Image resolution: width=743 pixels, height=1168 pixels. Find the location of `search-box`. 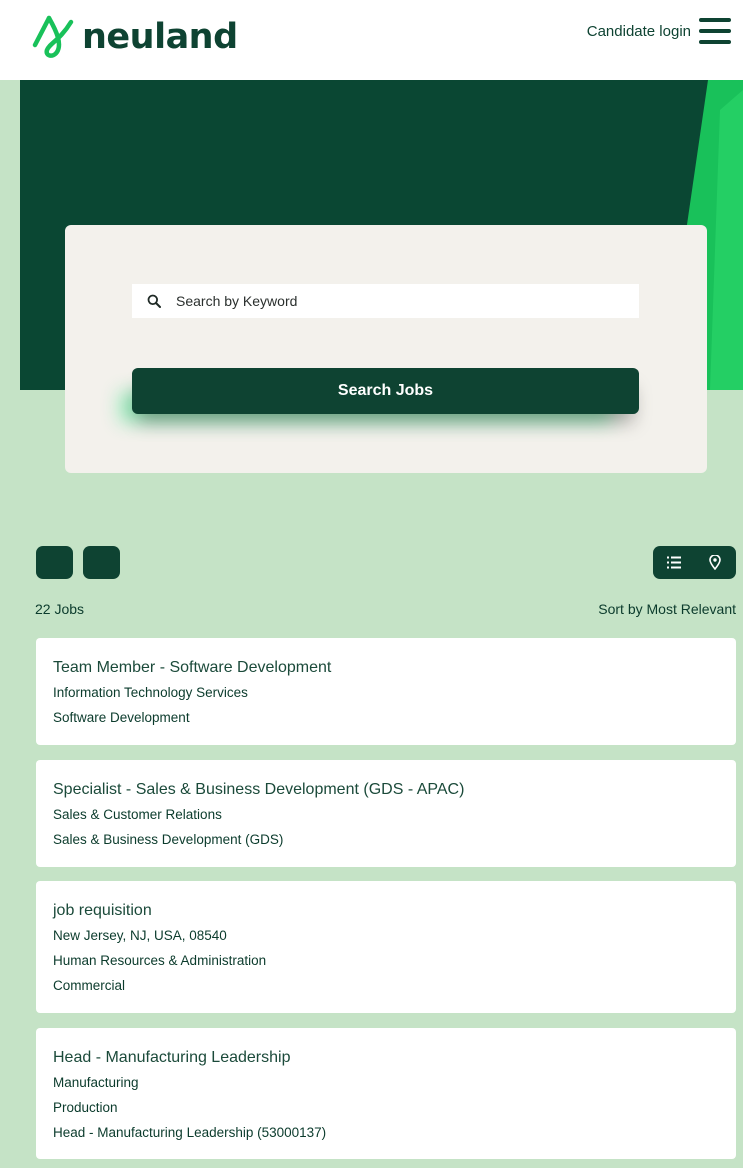

search-box is located at coordinates (385, 301).